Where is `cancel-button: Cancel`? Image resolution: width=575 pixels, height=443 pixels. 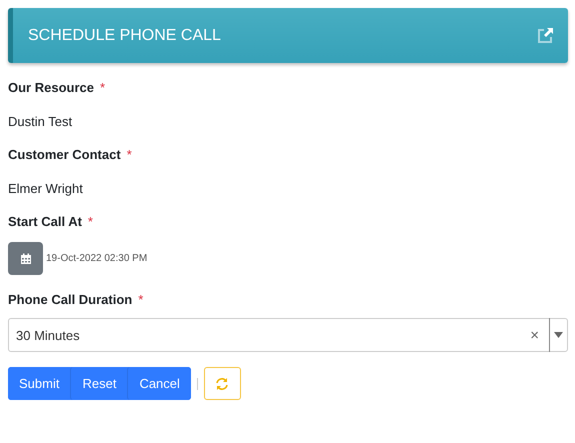 cancel-button: Cancel is located at coordinates (159, 383).